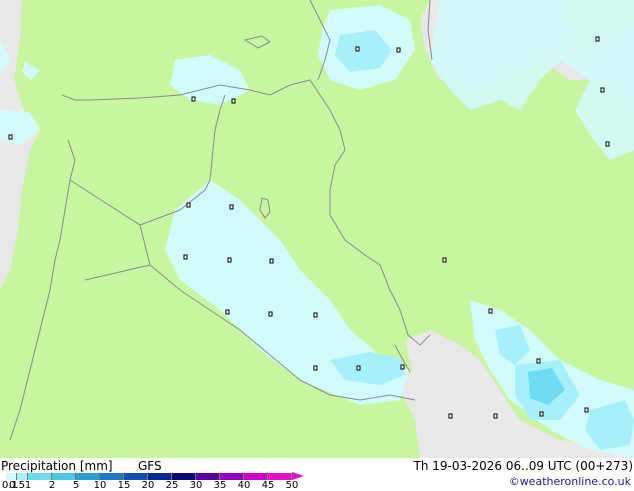 The image size is (634, 491). What do you see at coordinates (298, 476) in the screenshot?
I see `colorbar-arrow` at bounding box center [298, 476].